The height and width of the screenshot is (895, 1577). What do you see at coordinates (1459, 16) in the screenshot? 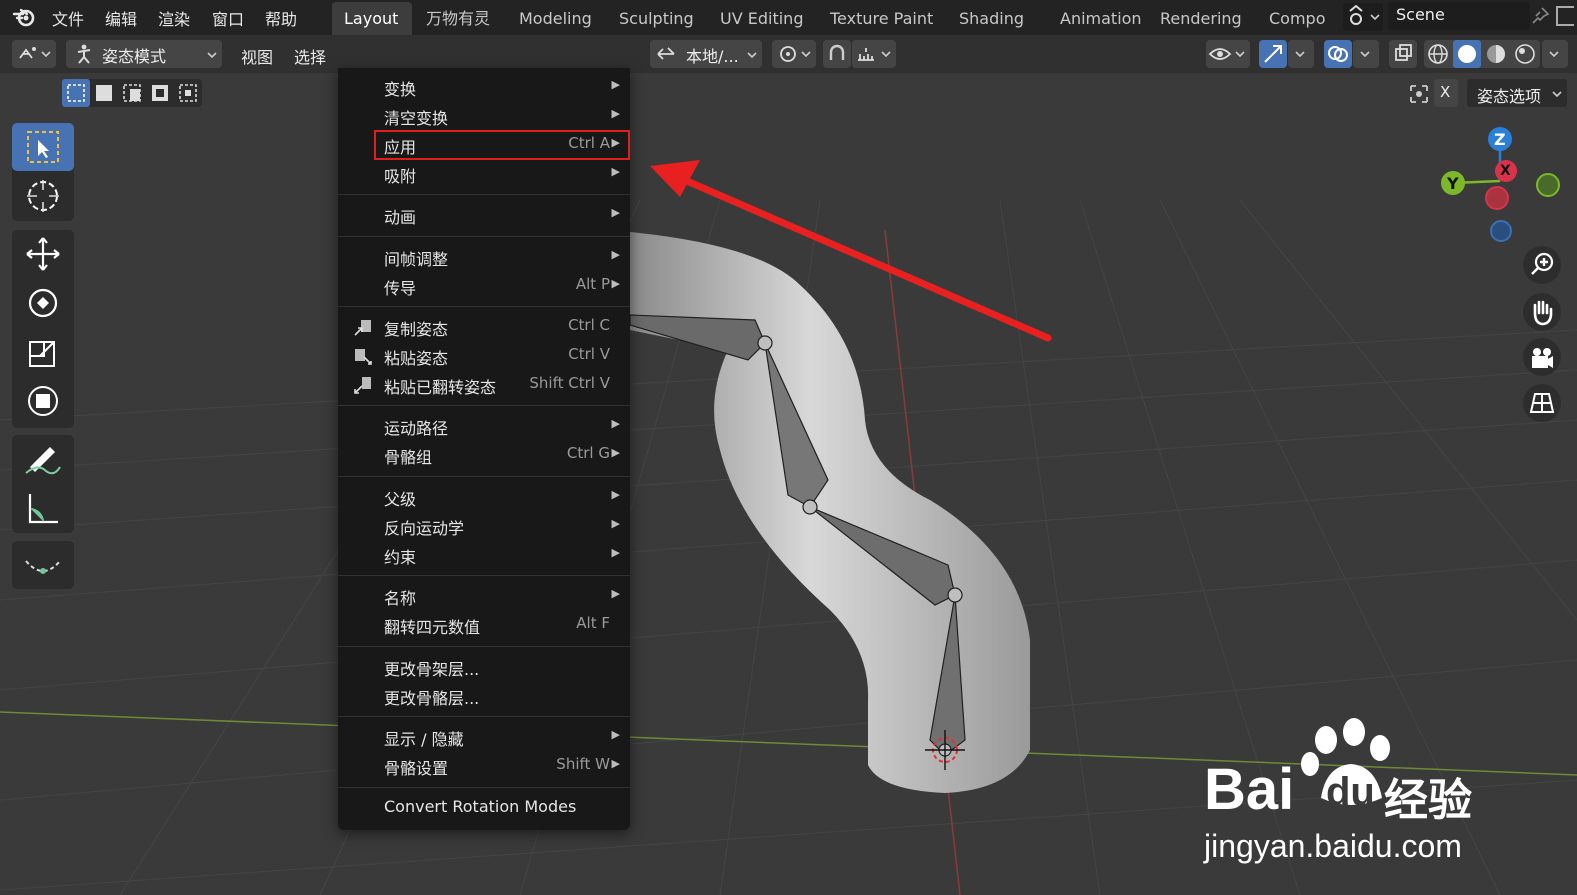
I see `scene-selector: Scene` at bounding box center [1459, 16].